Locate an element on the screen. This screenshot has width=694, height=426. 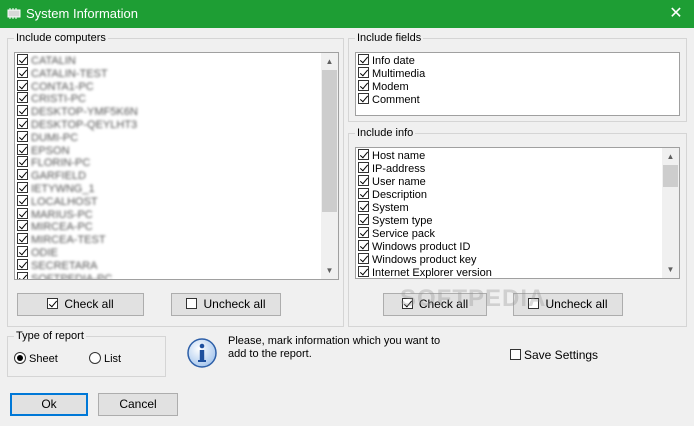
computers-check-all-button: Check all is located at coordinates (80, 304).